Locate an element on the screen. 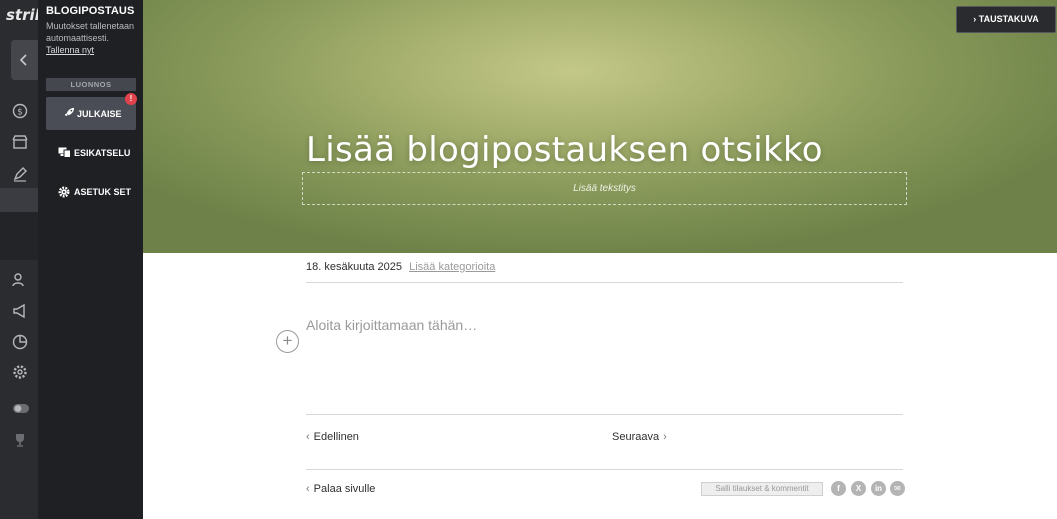 The image size is (1057, 519). chevron-left-icon is located at coordinates (23, 60).